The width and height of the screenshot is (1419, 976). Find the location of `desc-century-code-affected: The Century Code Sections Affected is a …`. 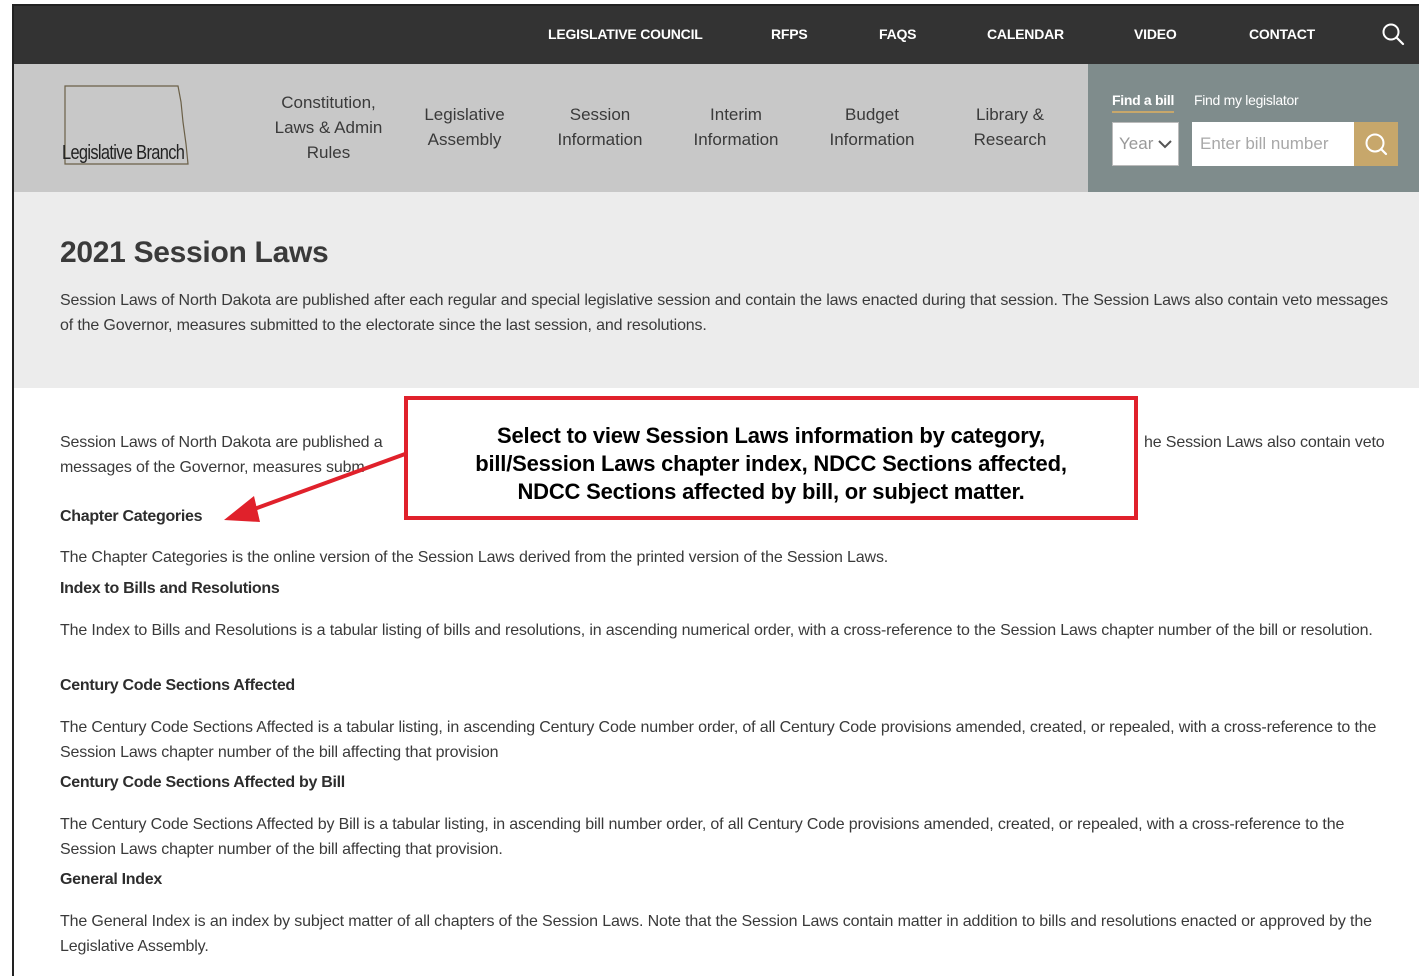

desc-century-code-affected: The Century Code Sections Affected is a … is located at coordinates (718, 740).